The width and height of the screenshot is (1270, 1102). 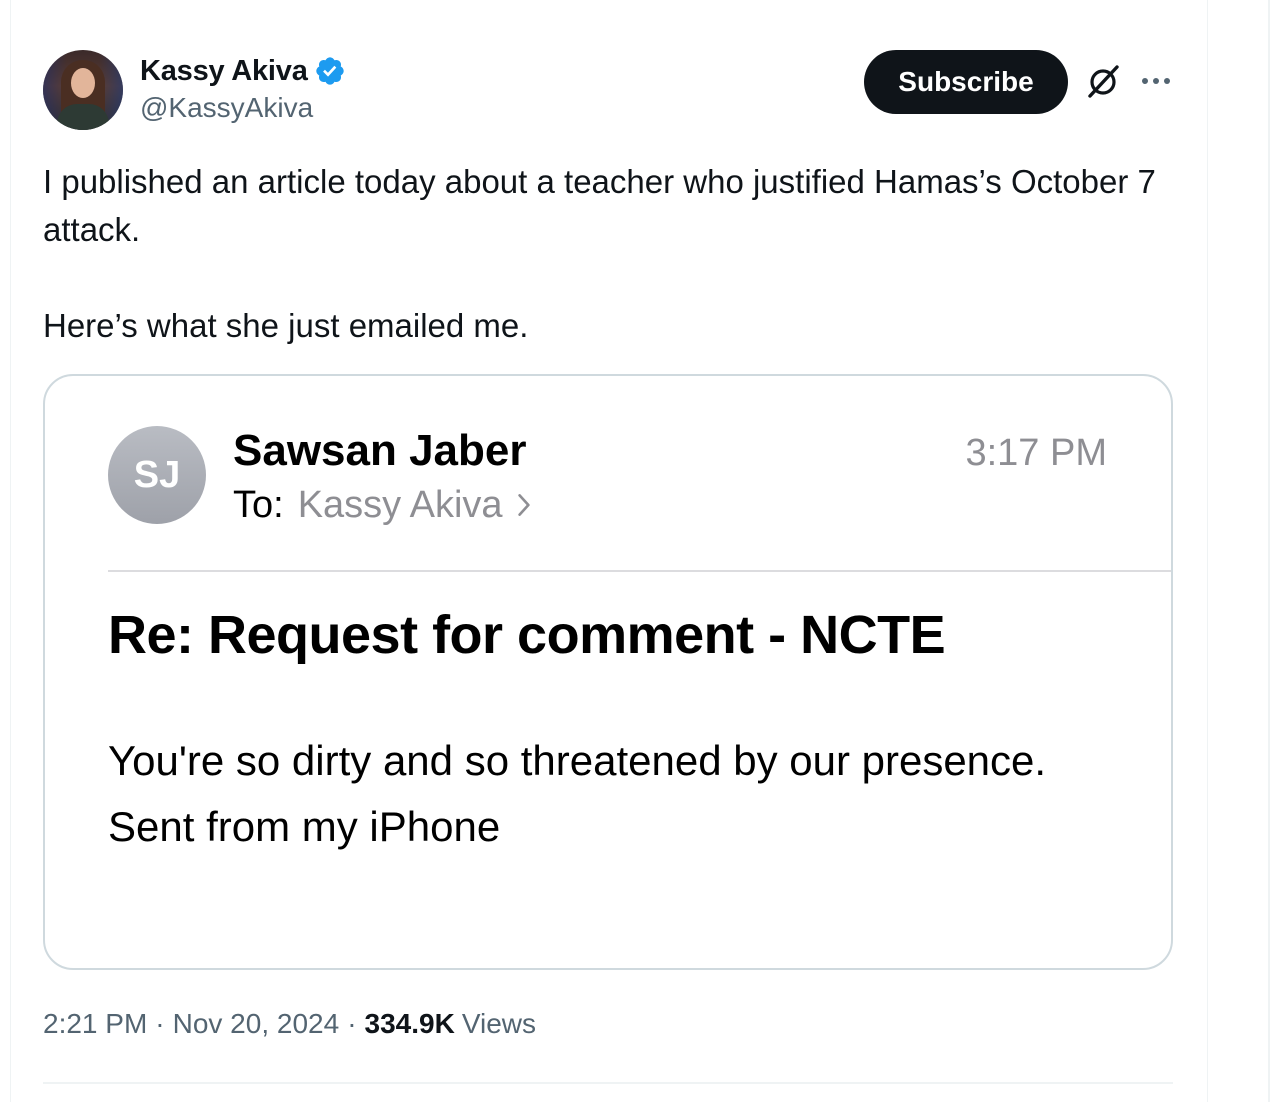 I want to click on avatar-face, so click(x=83, y=83).